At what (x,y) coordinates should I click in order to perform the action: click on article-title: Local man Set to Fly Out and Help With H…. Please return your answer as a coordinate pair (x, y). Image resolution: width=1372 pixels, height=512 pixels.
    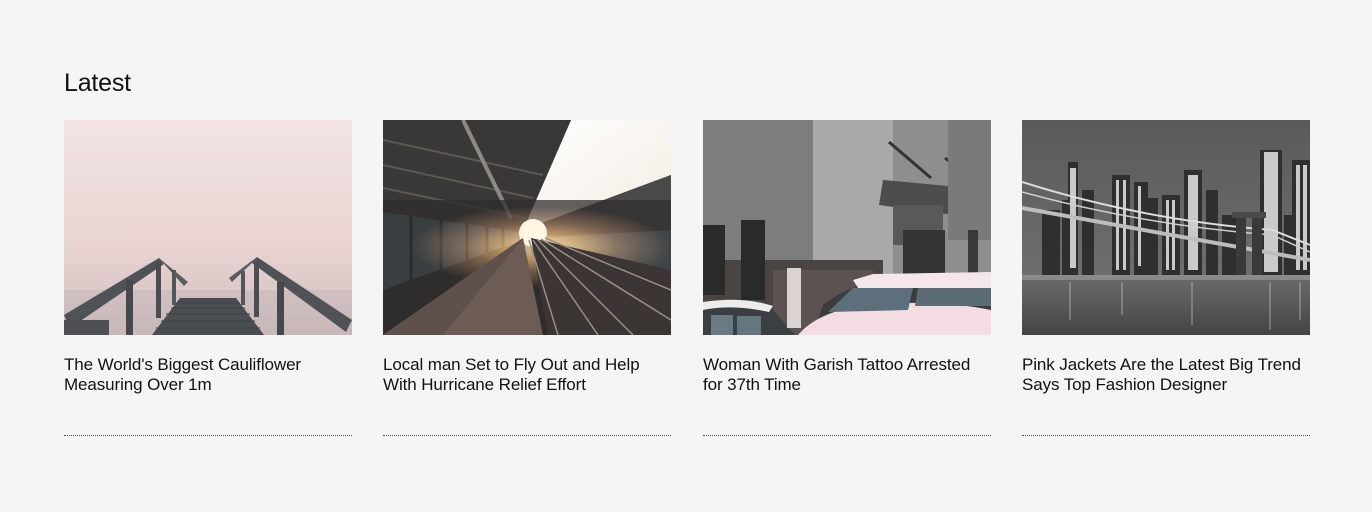
    Looking at the image, I should click on (527, 375).